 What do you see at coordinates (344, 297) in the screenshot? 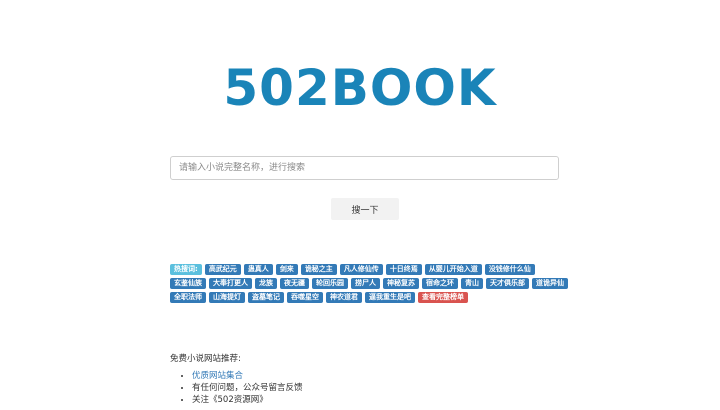
I see `hot-tag: 神农道君` at bounding box center [344, 297].